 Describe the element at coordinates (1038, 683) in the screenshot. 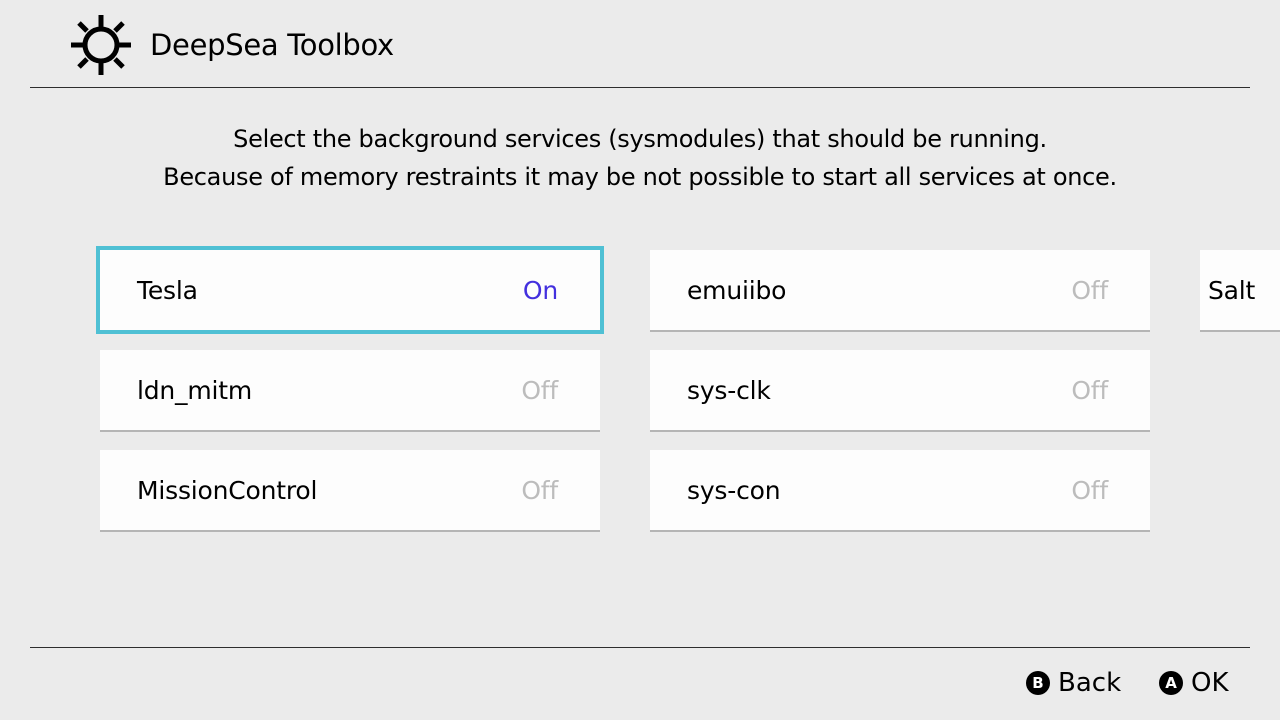

I see `b-button-icon: B` at that location.